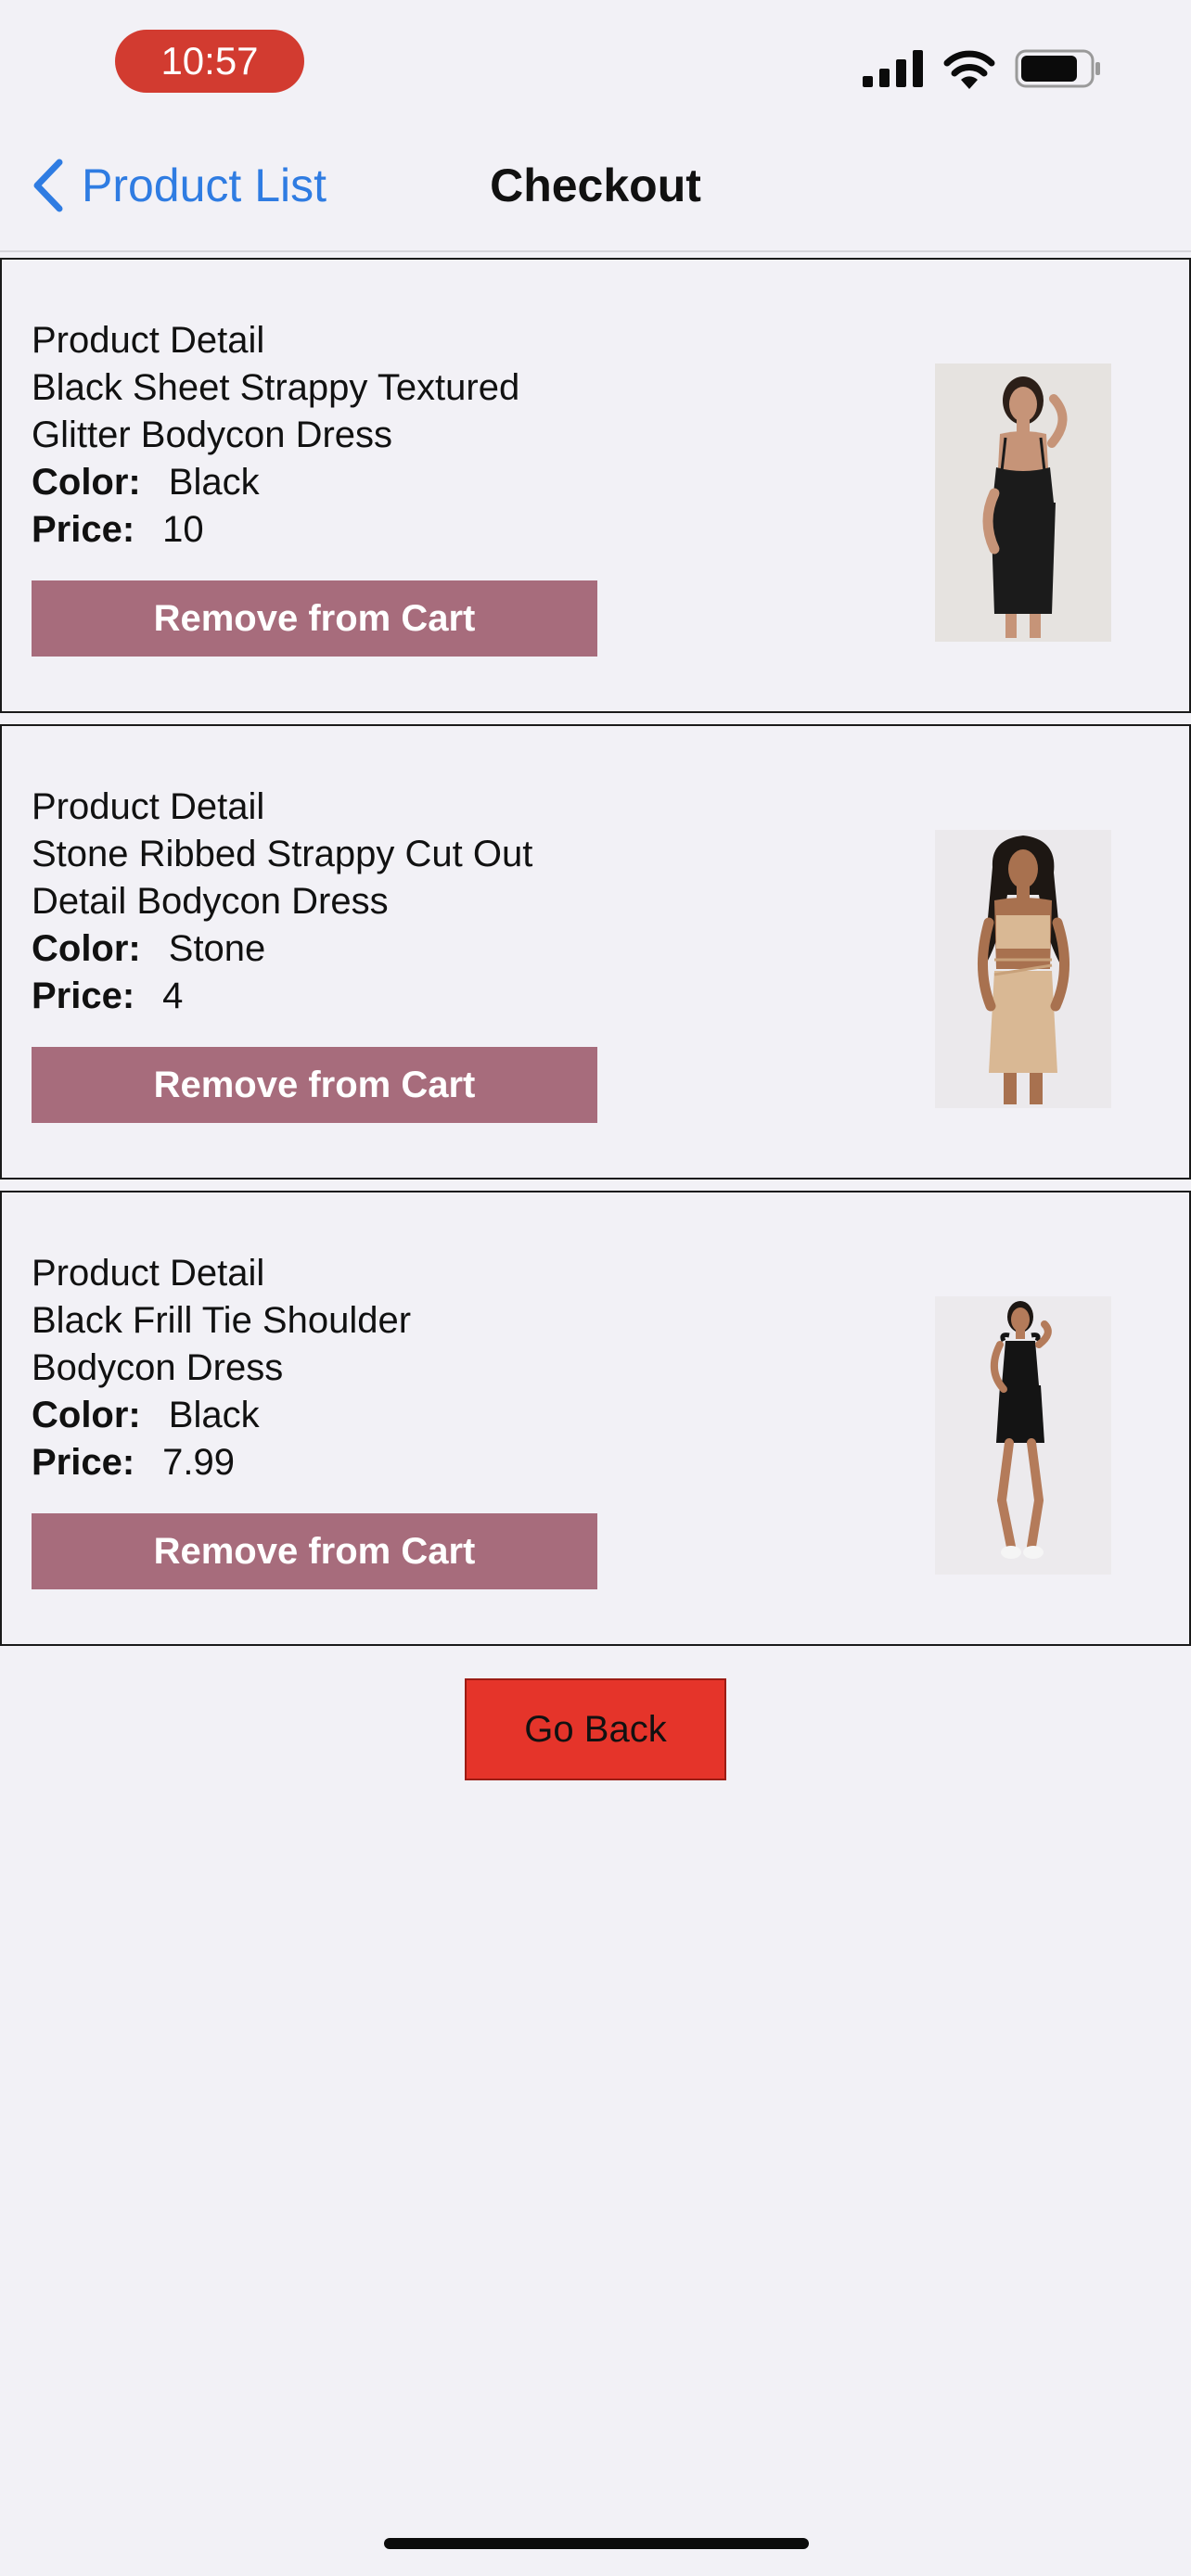  I want to click on wifi-icon, so click(969, 68).